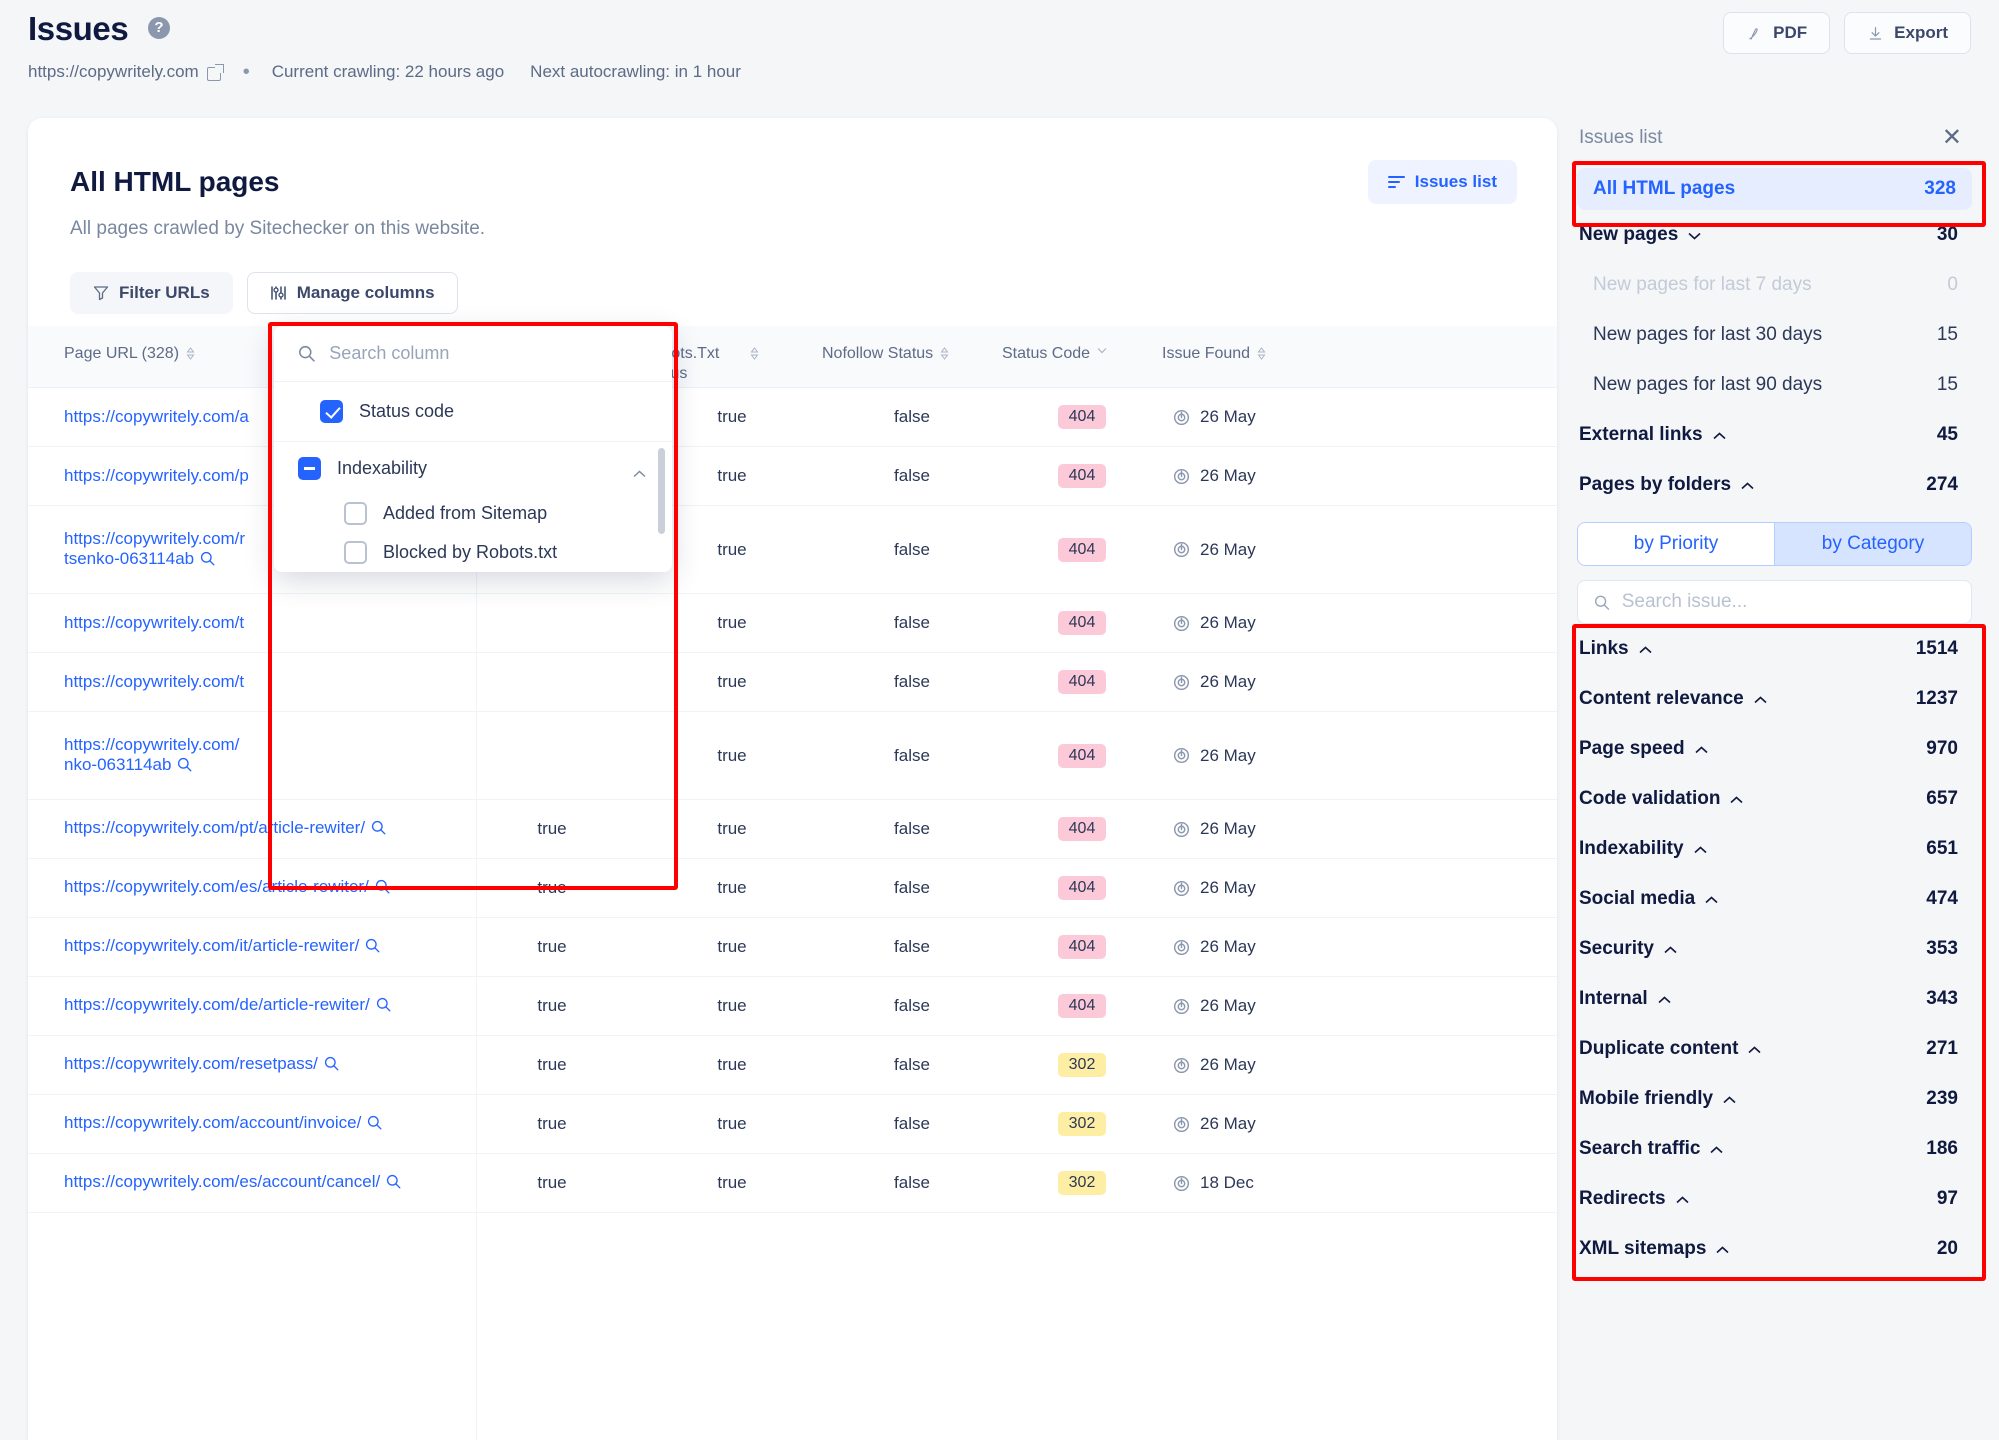 The height and width of the screenshot is (1440, 1999). What do you see at coordinates (1774, 899) in the screenshot?
I see `issue-category-social-media: Social media 474` at bounding box center [1774, 899].